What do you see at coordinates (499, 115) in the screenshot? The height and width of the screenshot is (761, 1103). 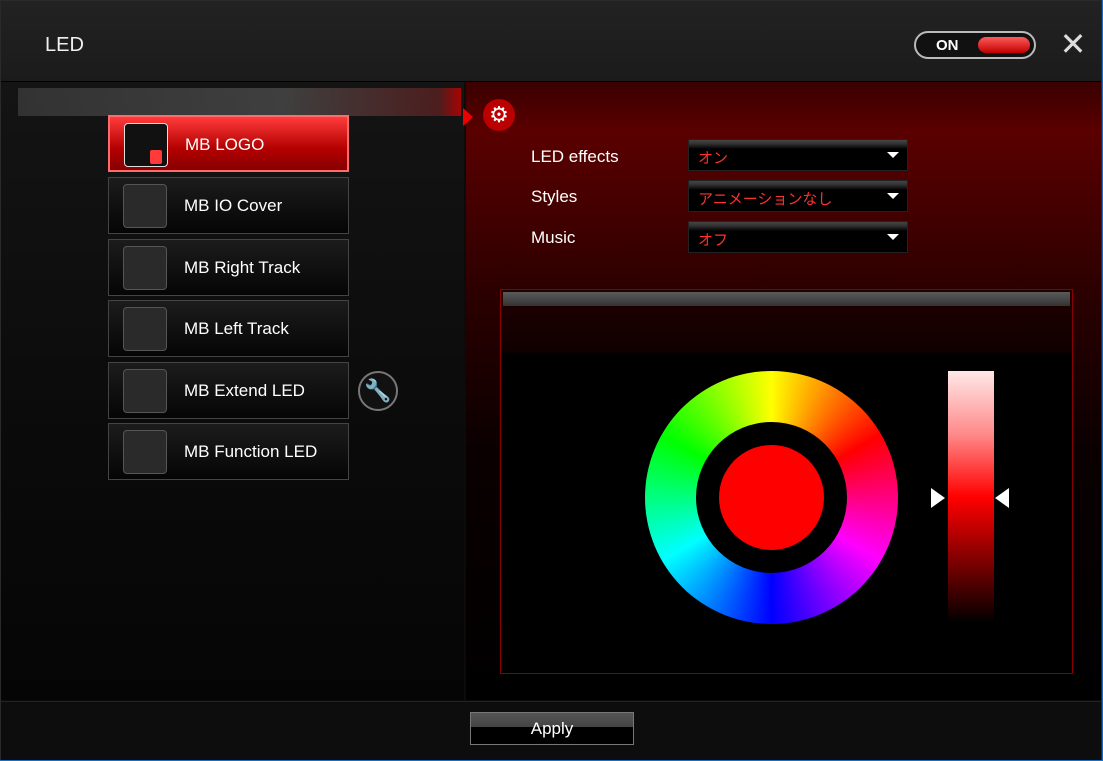 I see `gear-icon: ⚙` at bounding box center [499, 115].